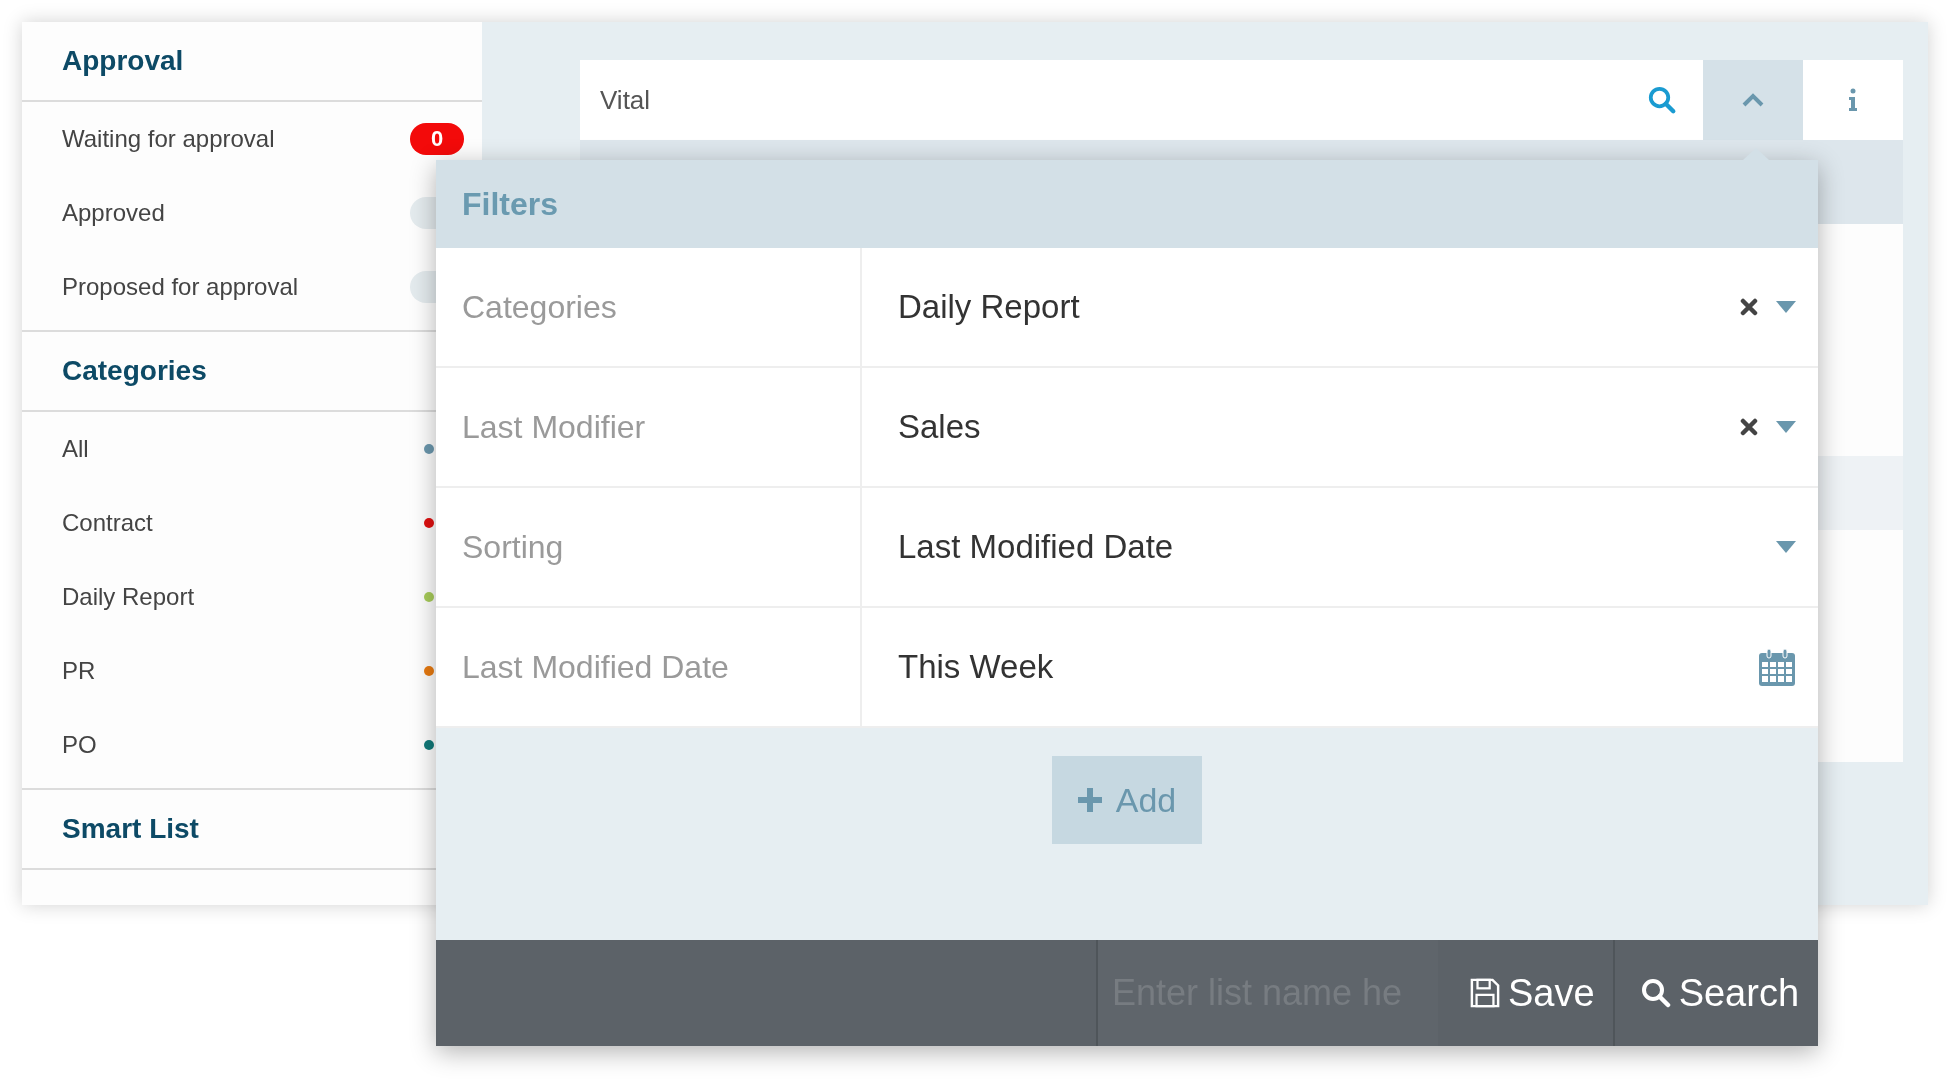  I want to click on select-field: Last Modified Date, so click(1340, 547).